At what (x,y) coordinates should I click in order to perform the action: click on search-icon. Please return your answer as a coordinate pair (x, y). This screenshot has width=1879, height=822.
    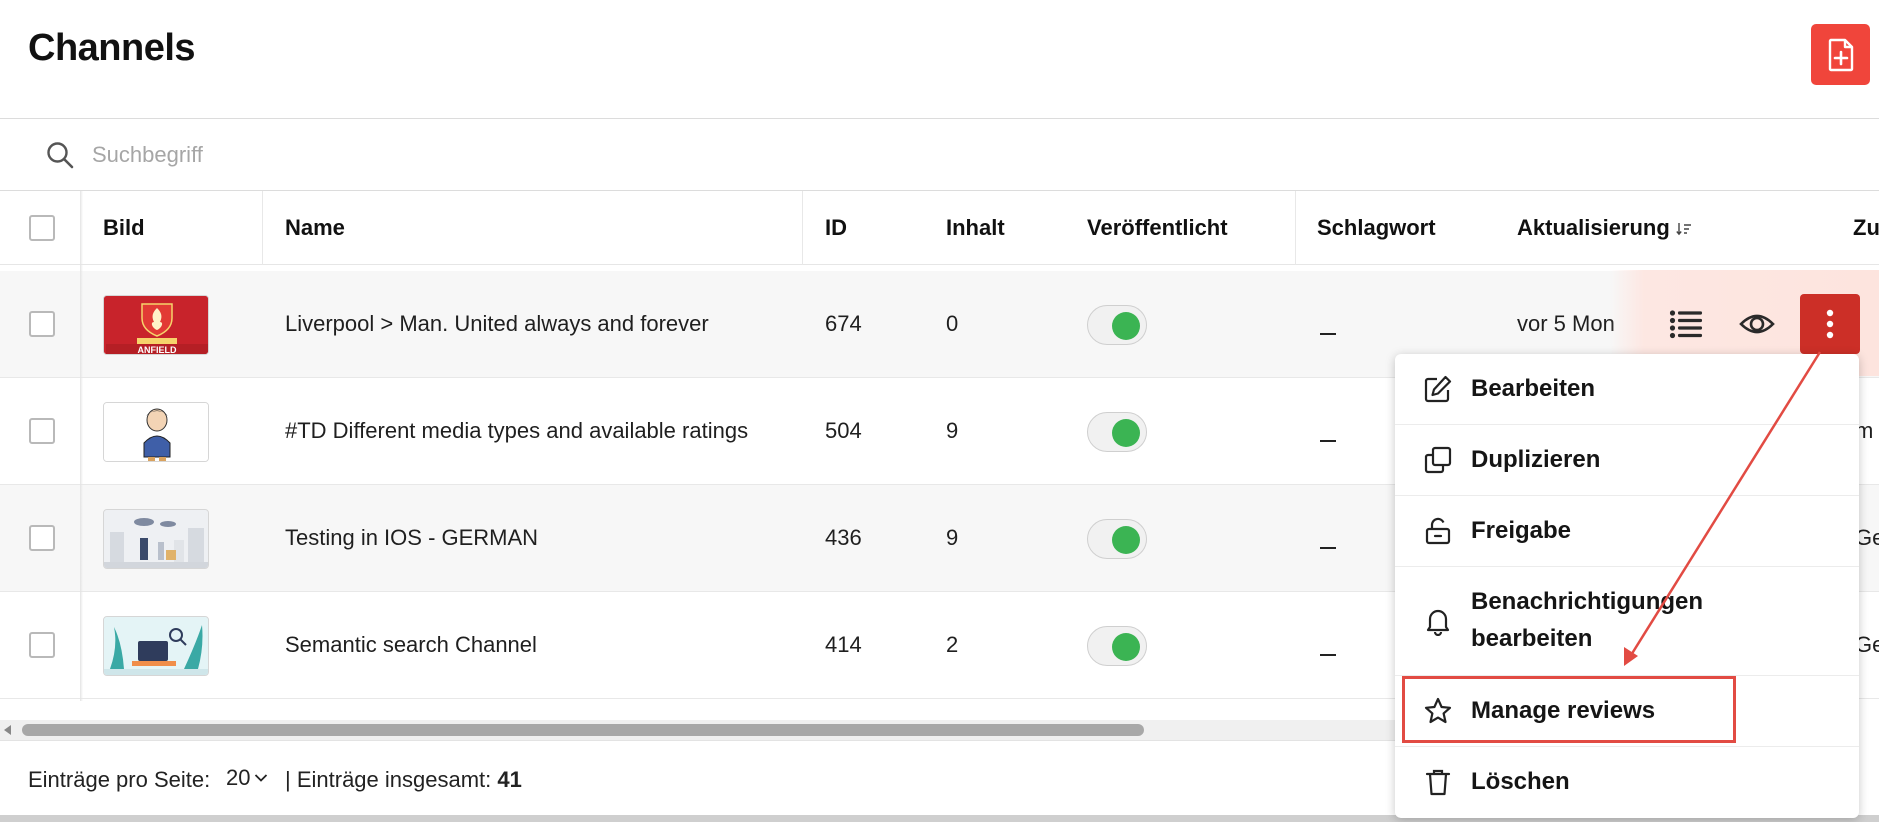
    Looking at the image, I should click on (60, 155).